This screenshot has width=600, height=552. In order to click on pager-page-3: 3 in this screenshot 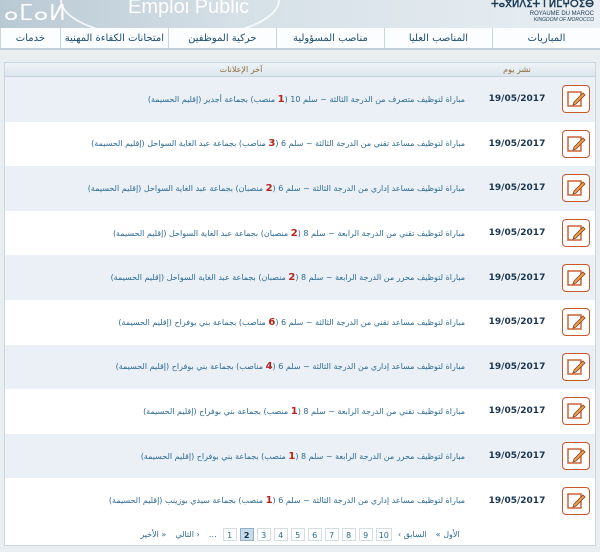, I will do `click(263, 534)`.